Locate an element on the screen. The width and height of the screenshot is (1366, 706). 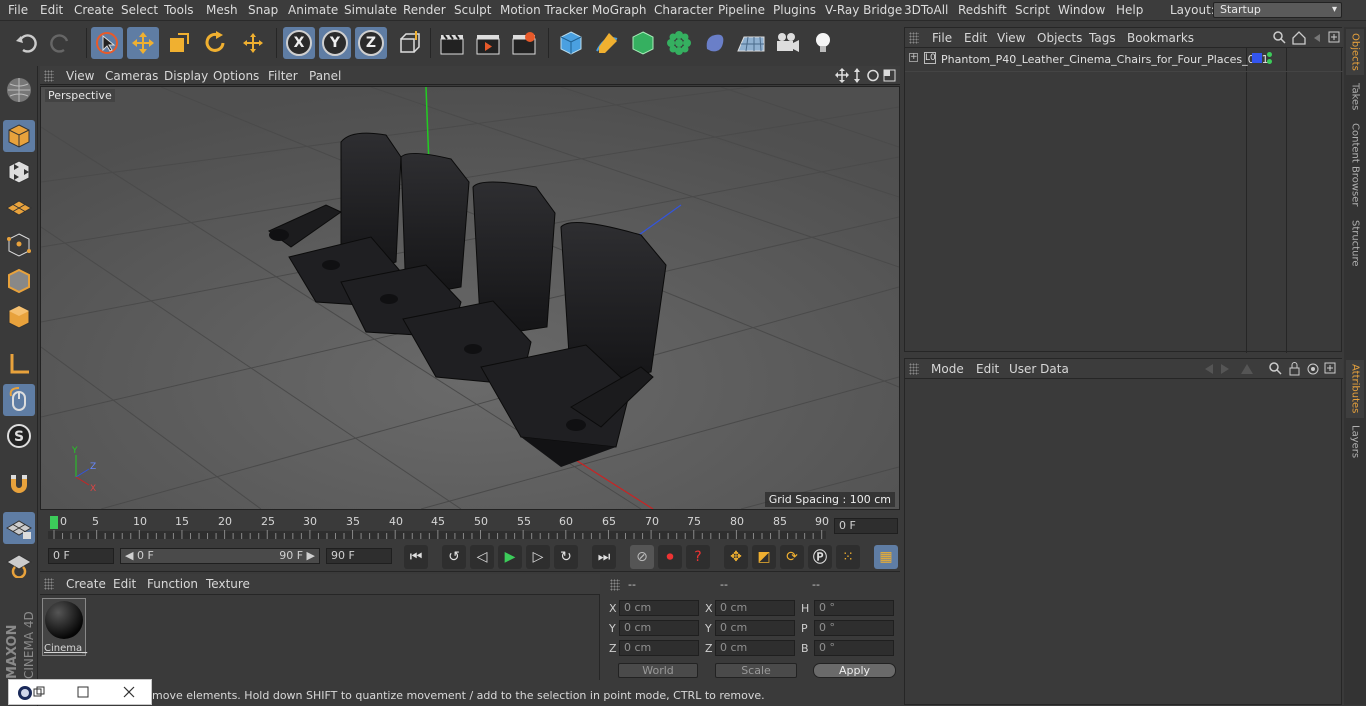
pos-z-field: 0 cm is located at coordinates (659, 648).